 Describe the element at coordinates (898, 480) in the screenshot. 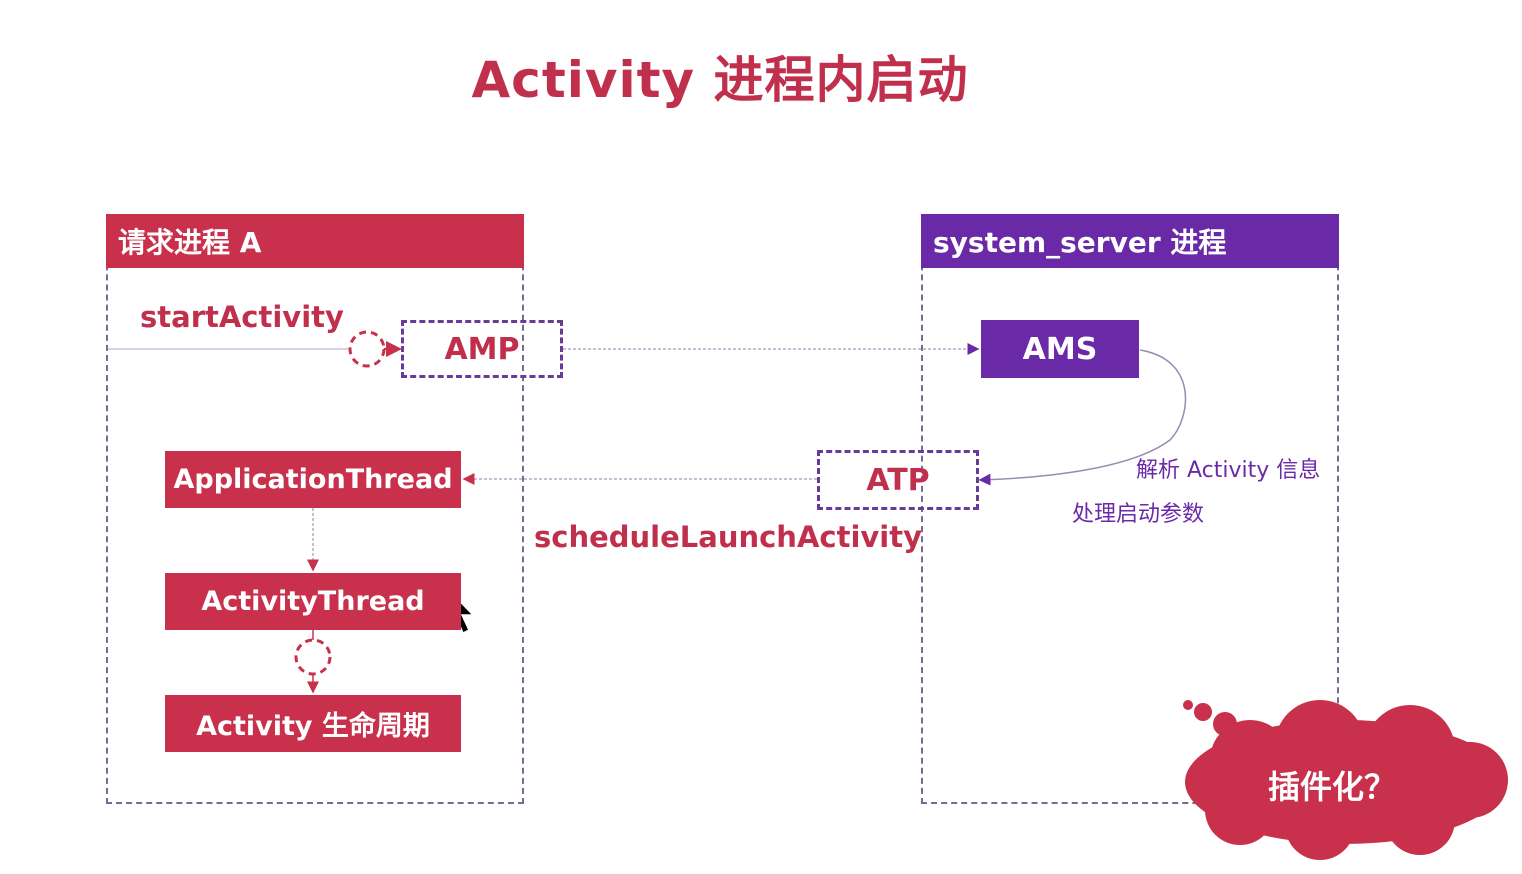

I see `atp-node: ATP` at that location.